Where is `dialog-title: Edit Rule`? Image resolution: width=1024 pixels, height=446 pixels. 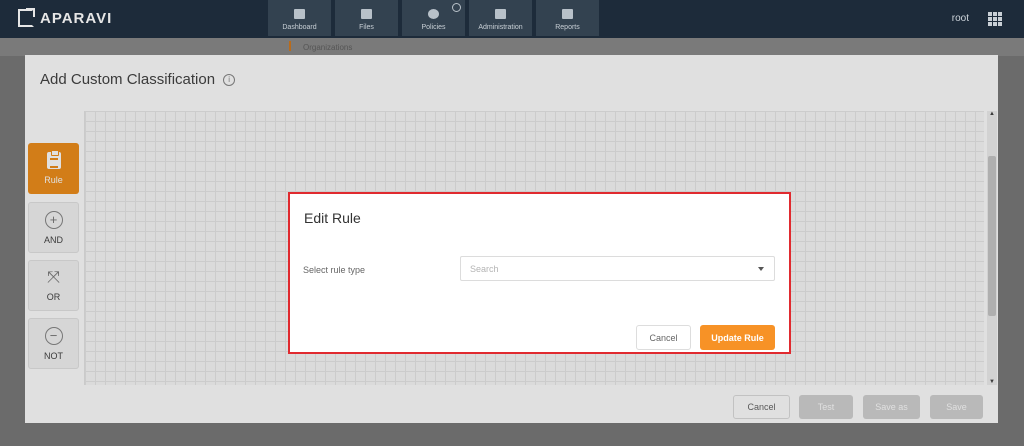 dialog-title: Edit Rule is located at coordinates (332, 218).